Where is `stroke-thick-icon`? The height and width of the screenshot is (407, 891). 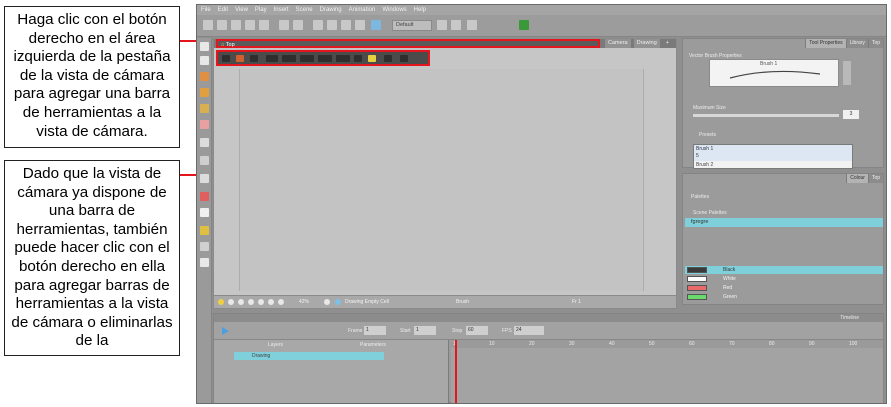 stroke-thick-icon is located at coordinates (307, 58).